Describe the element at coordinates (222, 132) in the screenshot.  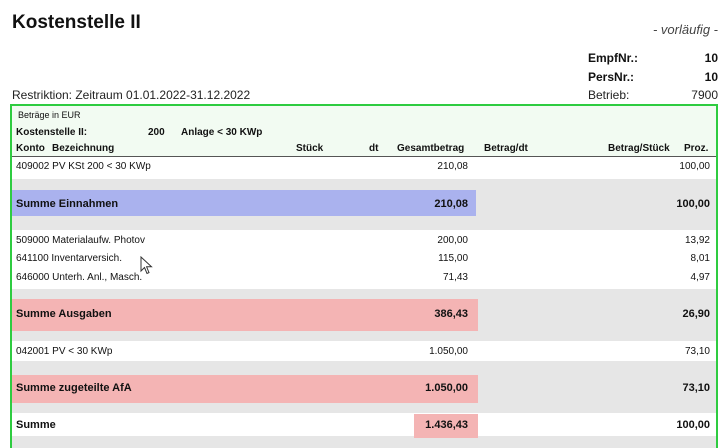
I see `cost-center-name: Anlage < 30 KWp` at that location.